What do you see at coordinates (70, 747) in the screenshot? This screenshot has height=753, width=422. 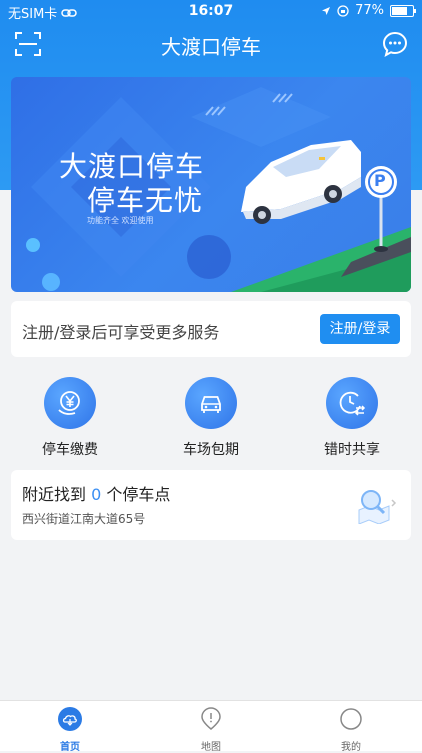 I see `tab-label: 首页` at bounding box center [70, 747].